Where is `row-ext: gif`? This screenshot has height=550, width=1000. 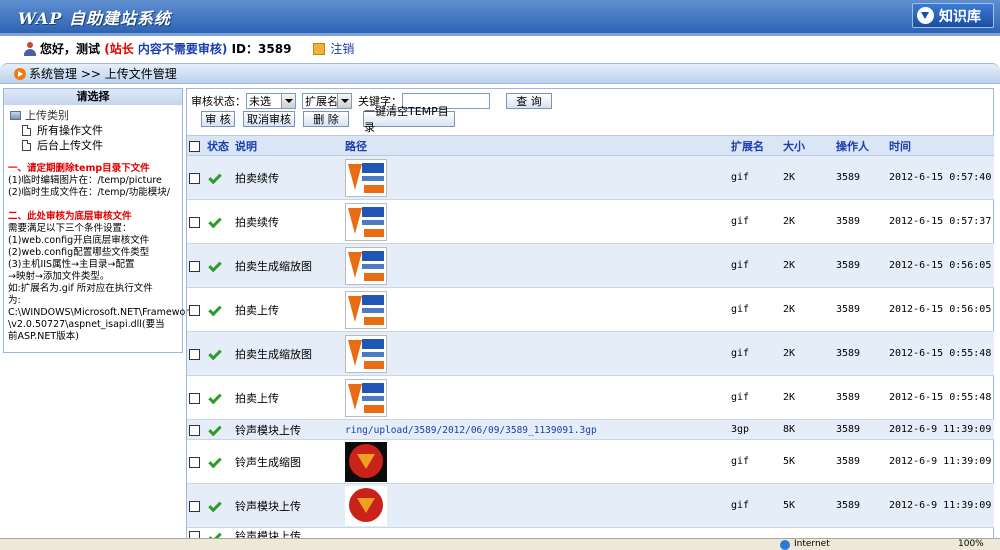
row-ext: gif is located at coordinates (755, 177).